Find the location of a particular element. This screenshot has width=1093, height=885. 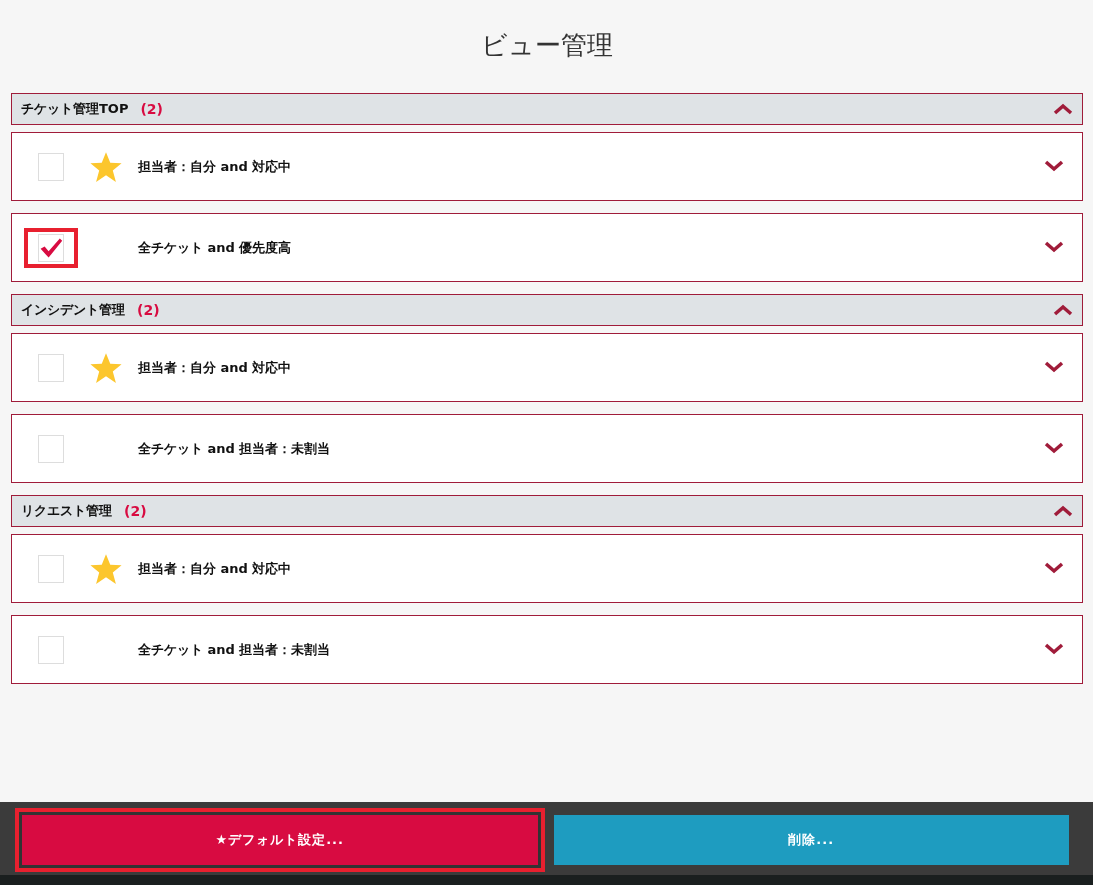

group-name: インシデント管理 is located at coordinates (73, 310).